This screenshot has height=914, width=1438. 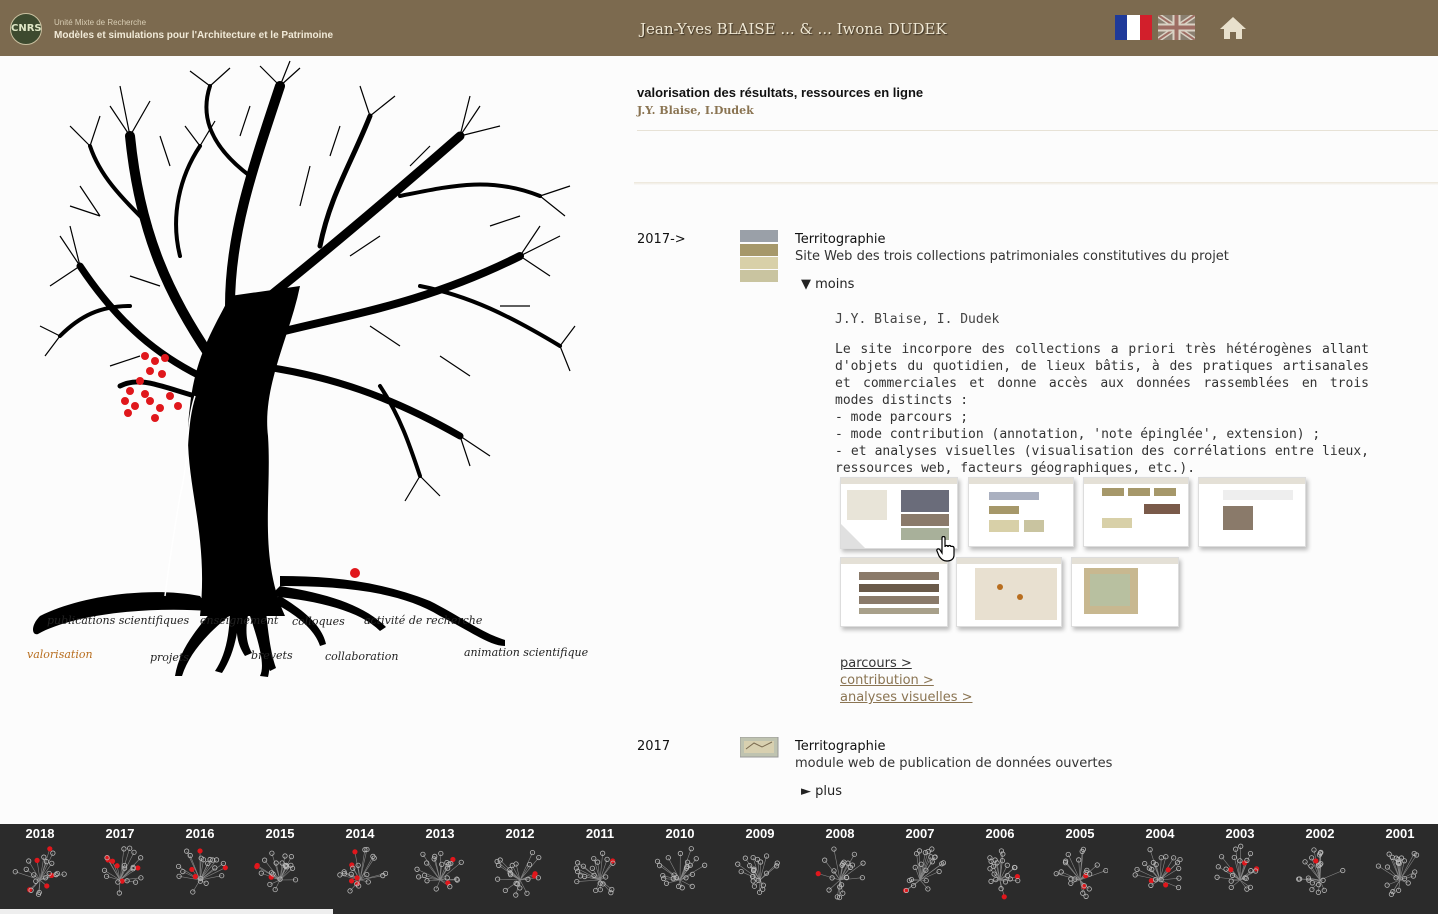 What do you see at coordinates (695, 110) in the screenshot?
I see `section-authors: J.Y. Blaise, I.Dudek` at bounding box center [695, 110].